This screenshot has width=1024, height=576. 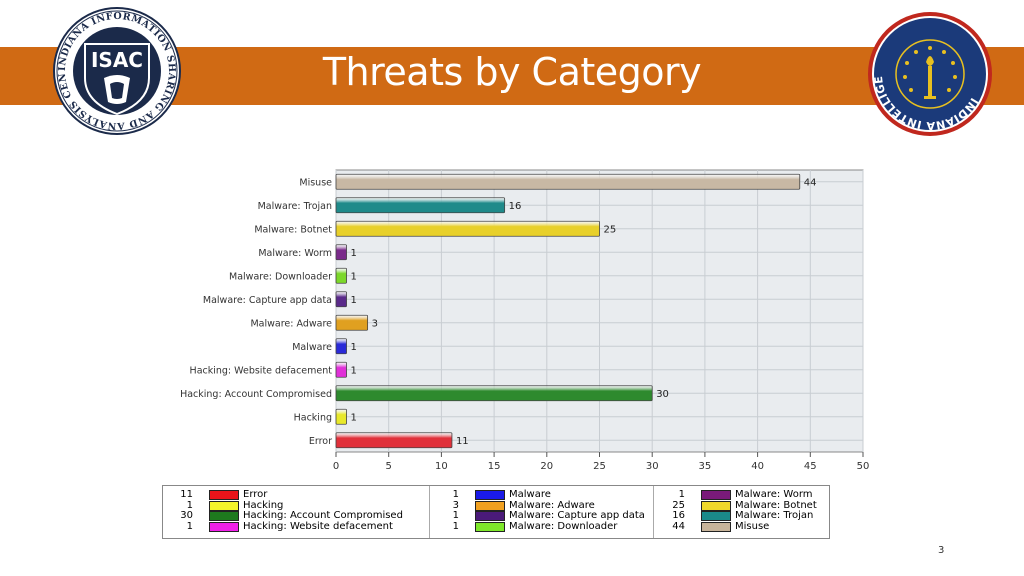 What do you see at coordinates (494, 465) in the screenshot?
I see `x-tick-label: 15` at bounding box center [494, 465].